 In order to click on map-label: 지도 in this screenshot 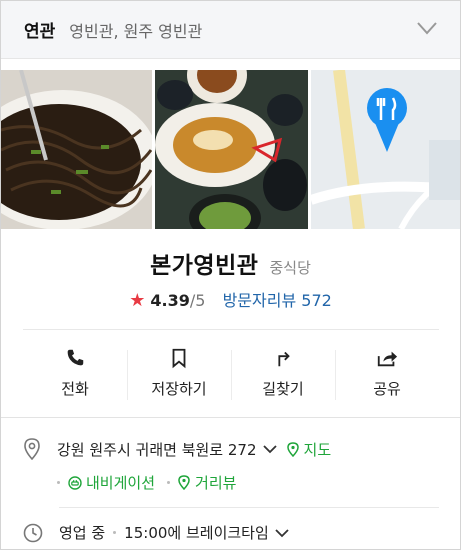, I will do `click(317, 449)`.